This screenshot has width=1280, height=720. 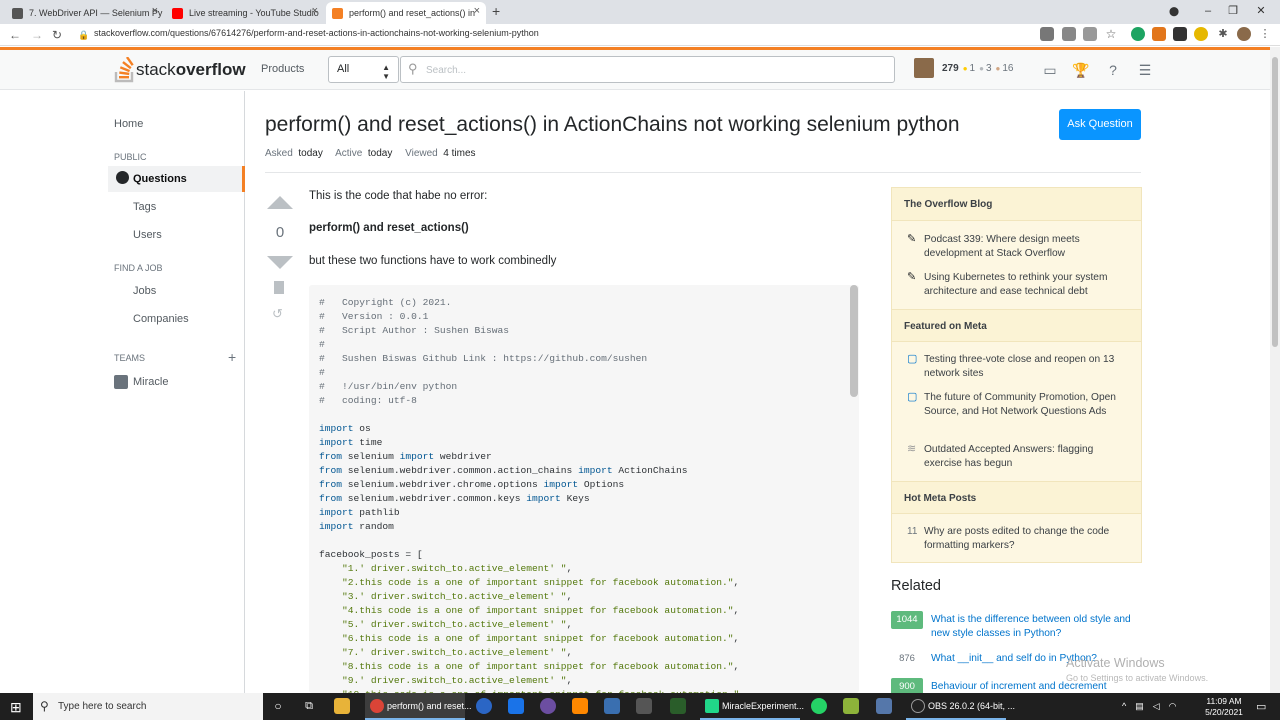 I want to click on inbox-icon: ▭, so click(x=1050, y=70).